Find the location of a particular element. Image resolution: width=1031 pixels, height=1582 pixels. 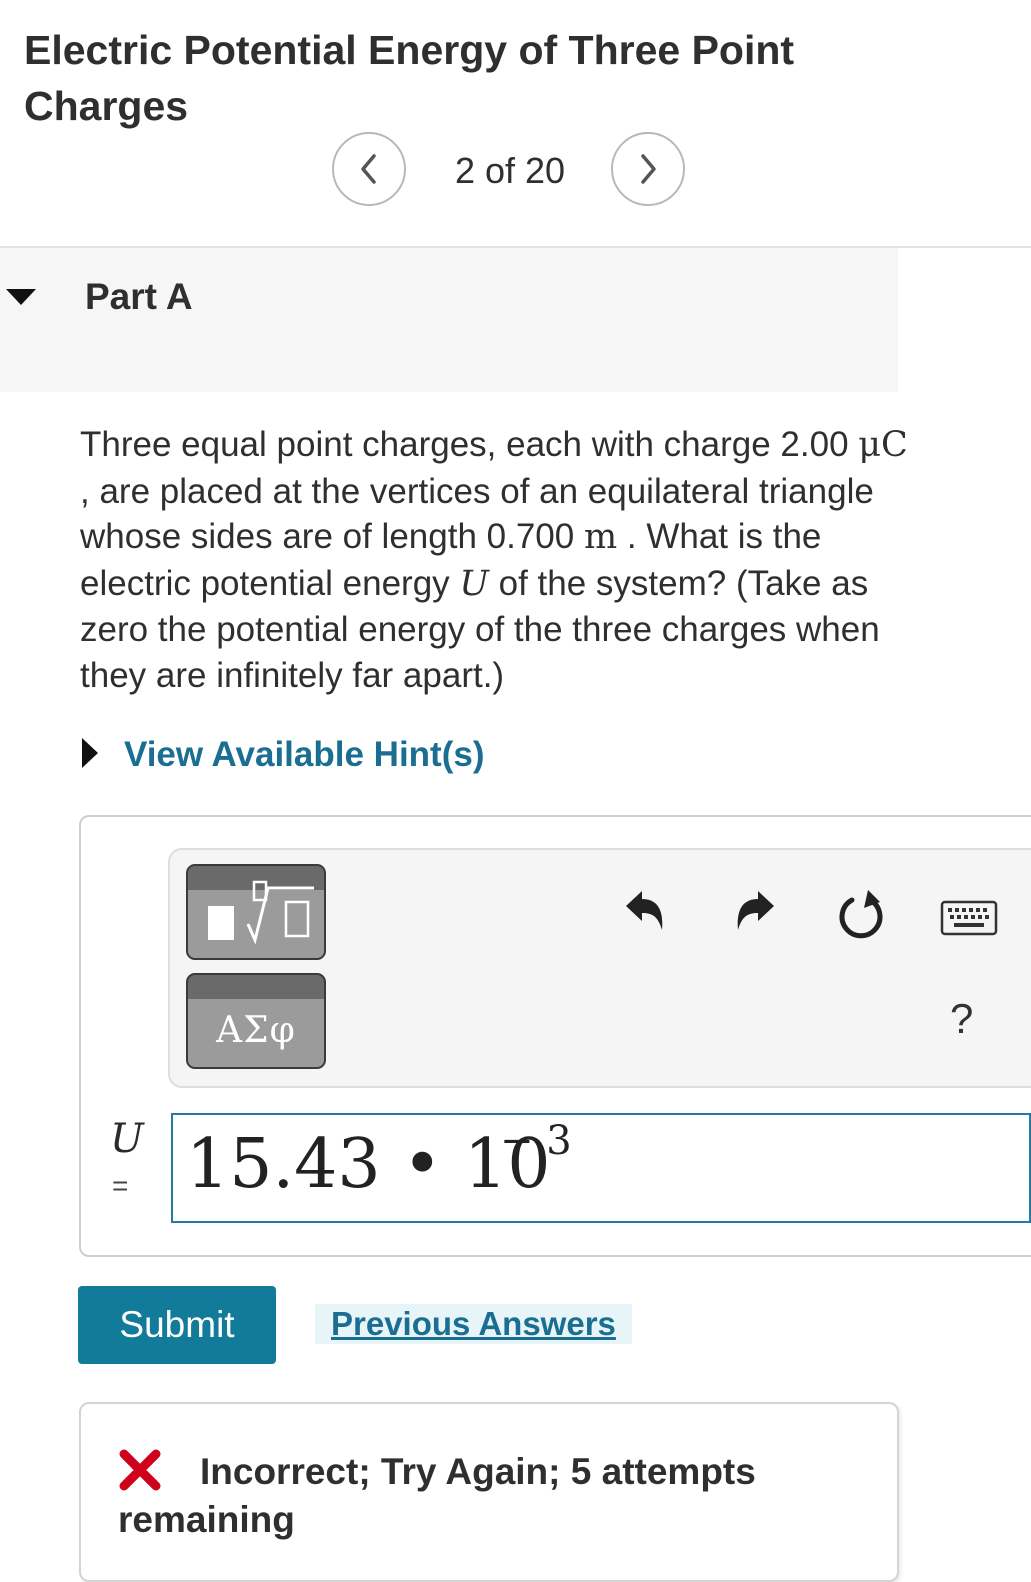

submit-button: Submit is located at coordinates (177, 1325).